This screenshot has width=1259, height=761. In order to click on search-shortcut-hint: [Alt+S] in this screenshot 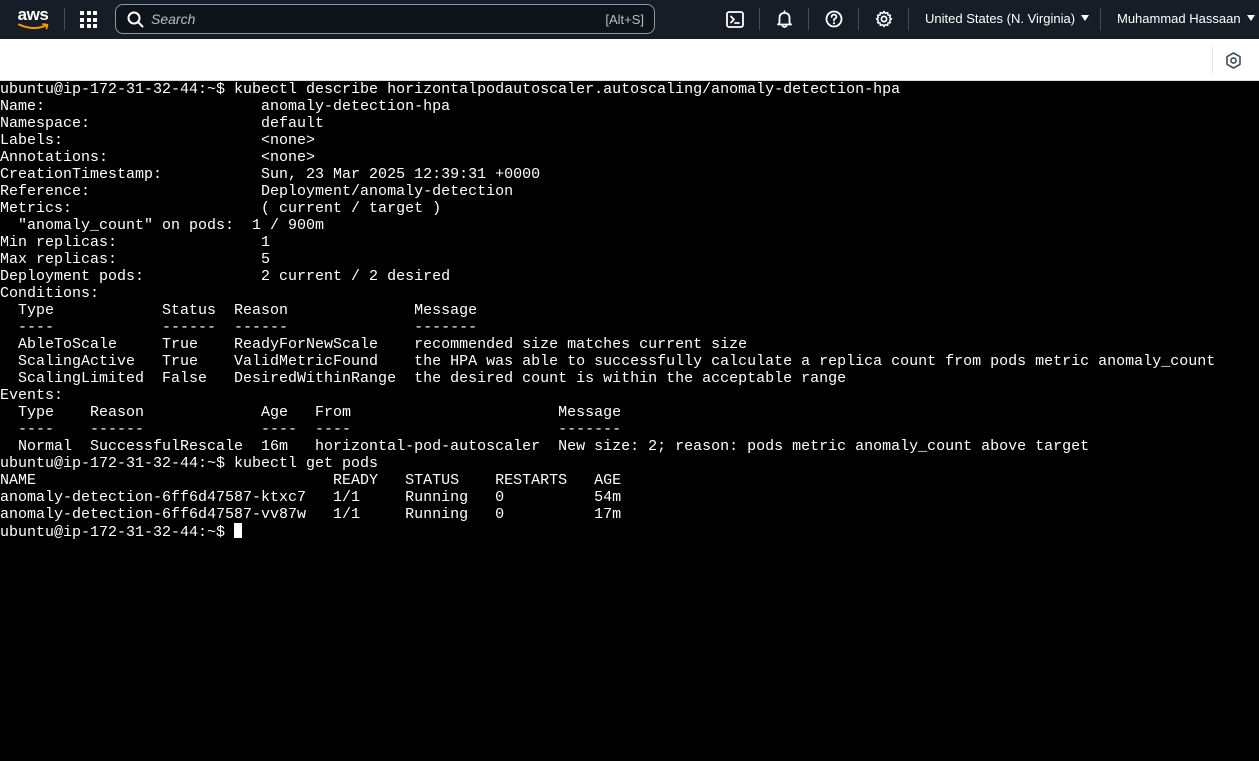, I will do `click(624, 19)`.